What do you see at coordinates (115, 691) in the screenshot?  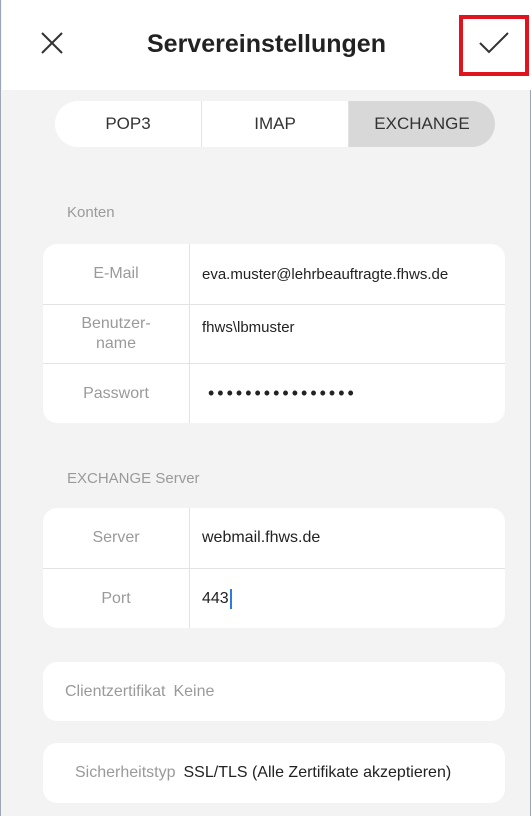 I see `client-certificate-label: Clientzertifikat` at bounding box center [115, 691].